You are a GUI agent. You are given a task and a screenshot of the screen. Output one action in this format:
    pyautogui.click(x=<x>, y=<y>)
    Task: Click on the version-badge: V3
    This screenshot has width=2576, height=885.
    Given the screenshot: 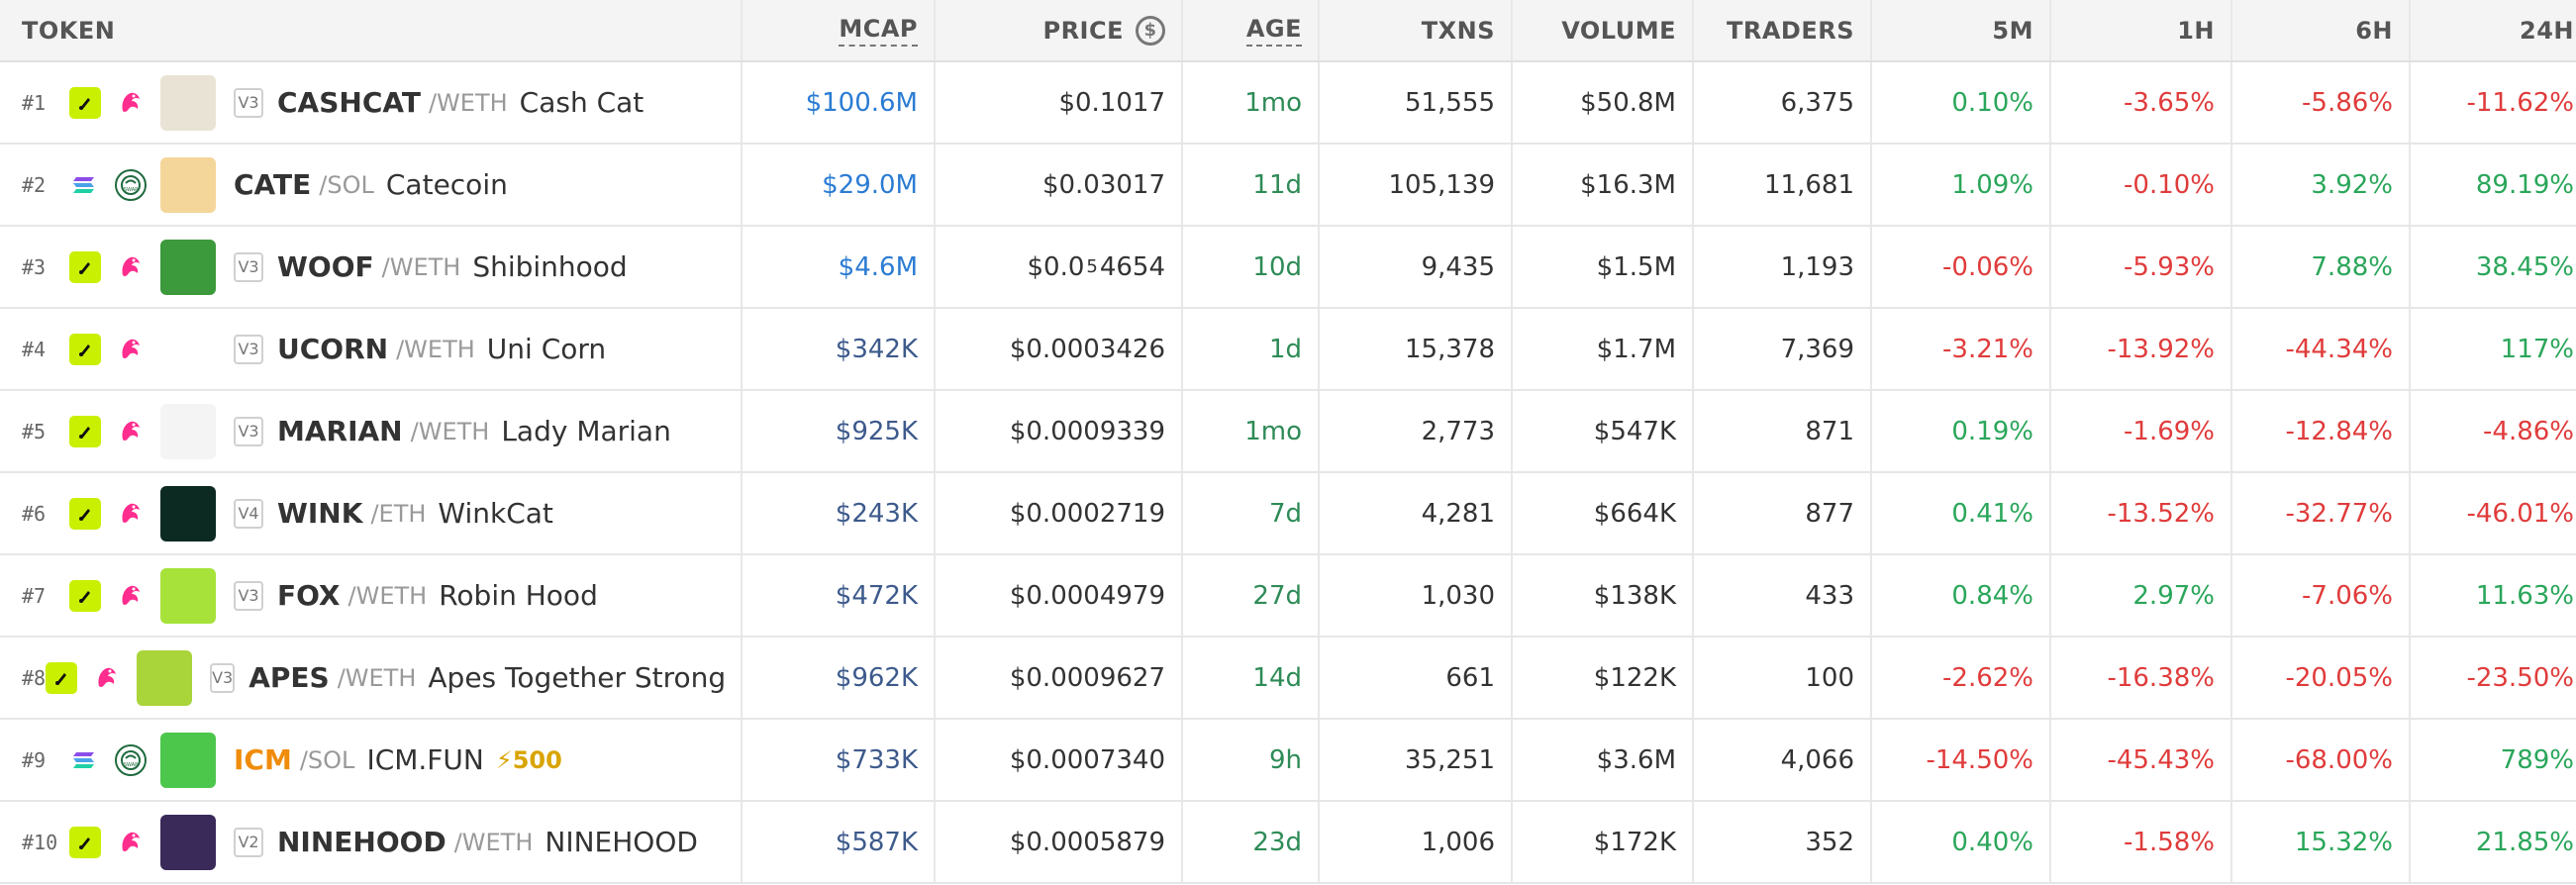 What is the action you would take?
    pyautogui.click(x=249, y=103)
    